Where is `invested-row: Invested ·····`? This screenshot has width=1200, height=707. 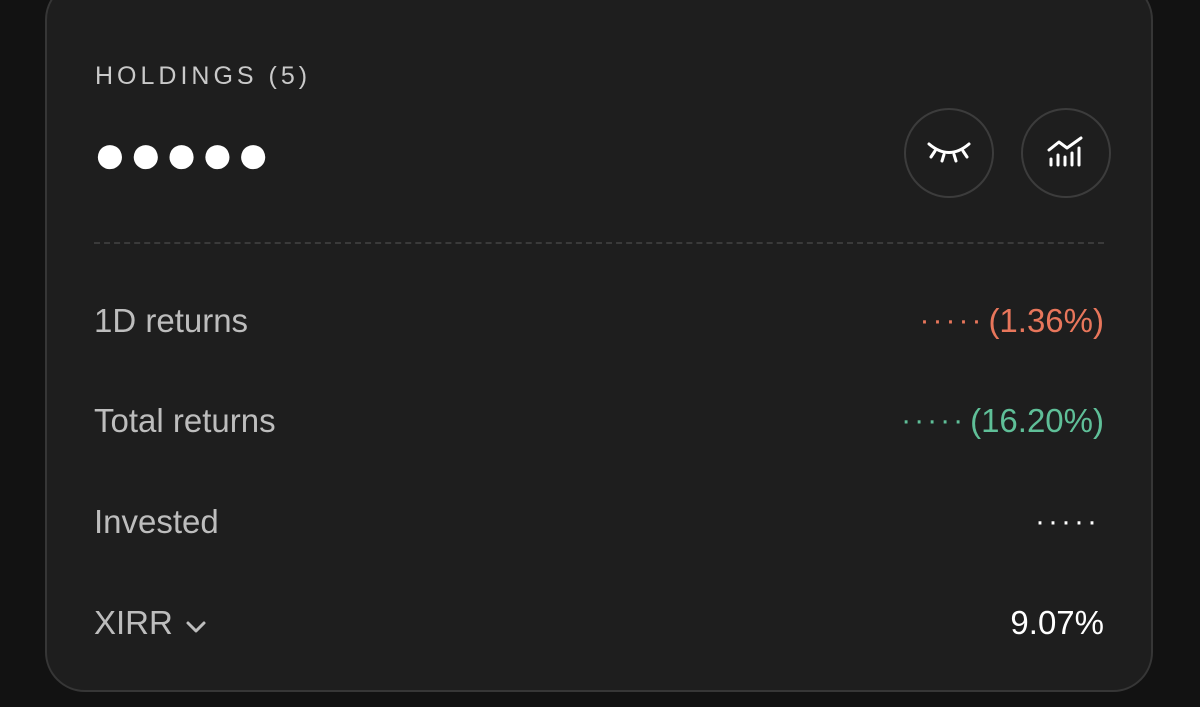 invested-row: Invested ····· is located at coordinates (599, 522).